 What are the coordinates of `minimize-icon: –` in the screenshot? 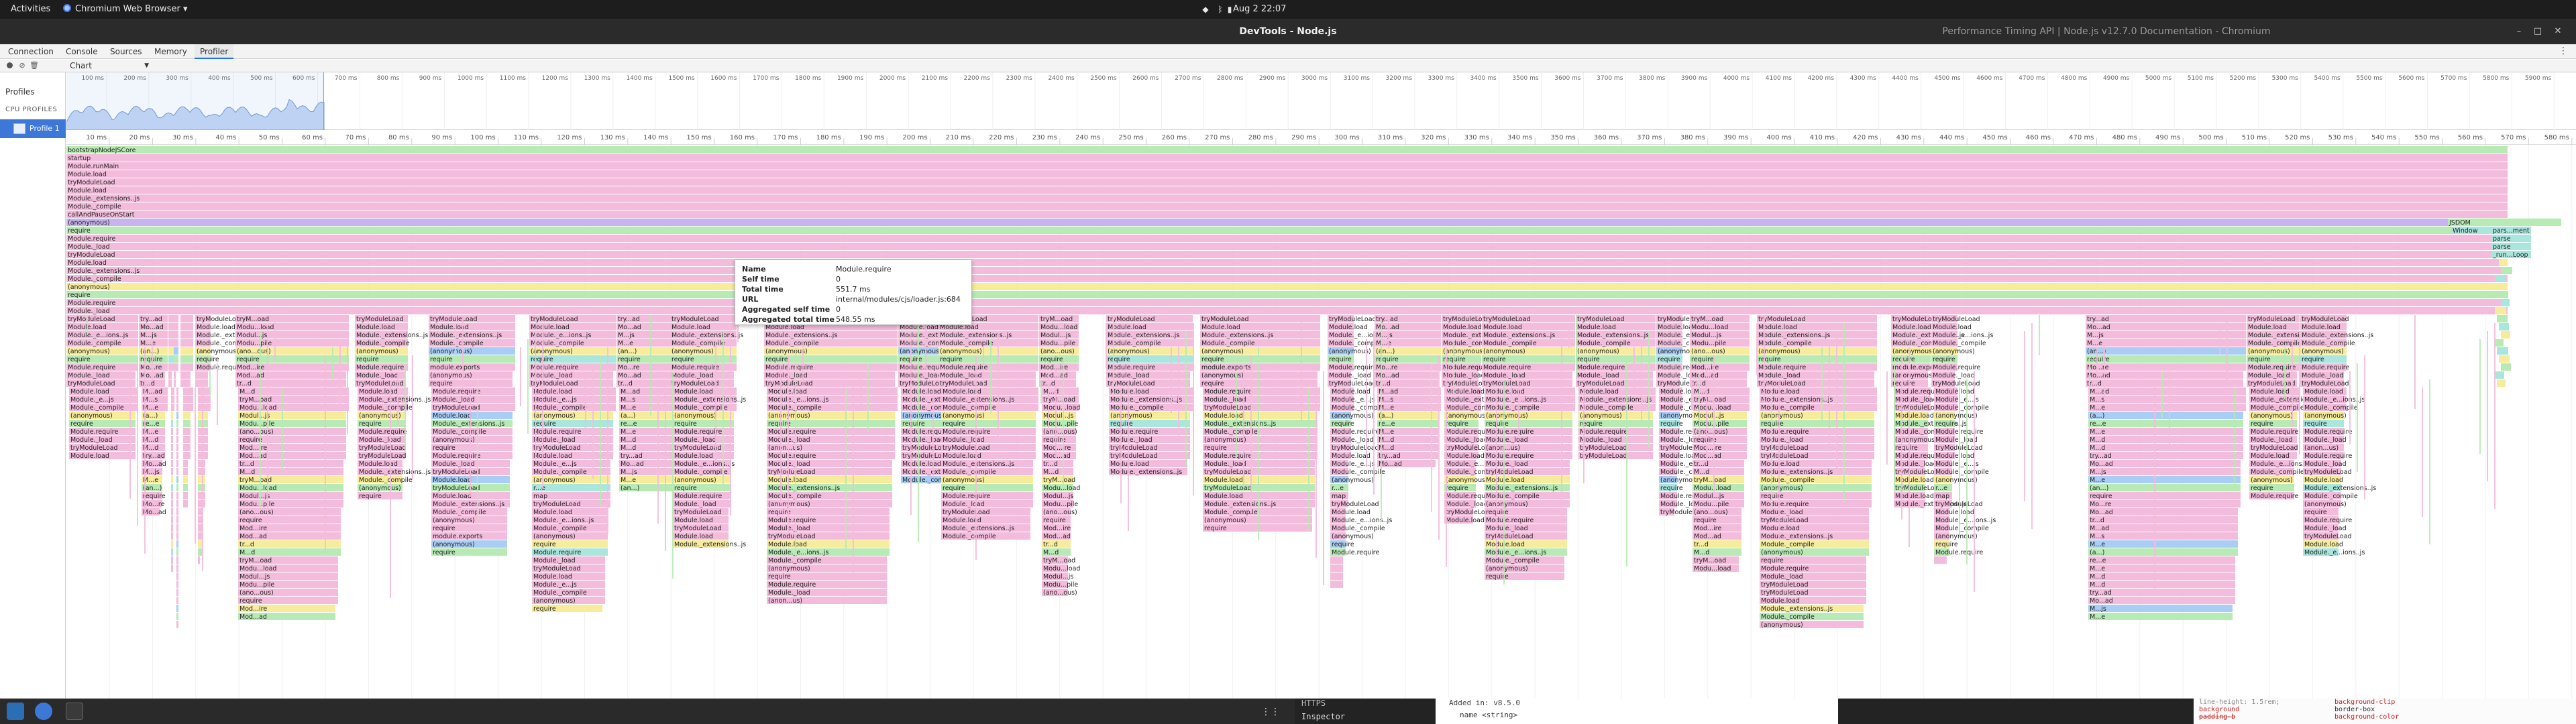 It's located at (2519, 32).